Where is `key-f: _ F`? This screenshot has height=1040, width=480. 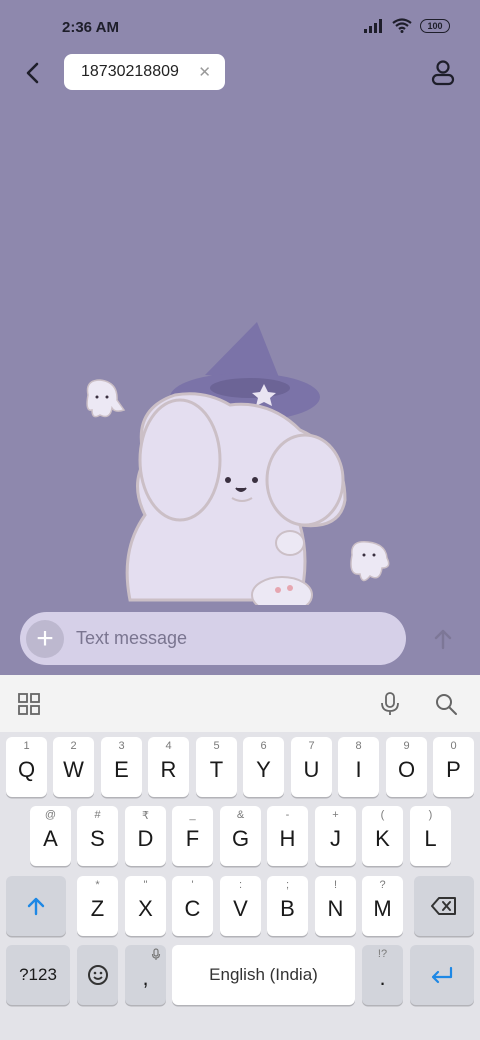
key-f: _ F is located at coordinates (192, 836).